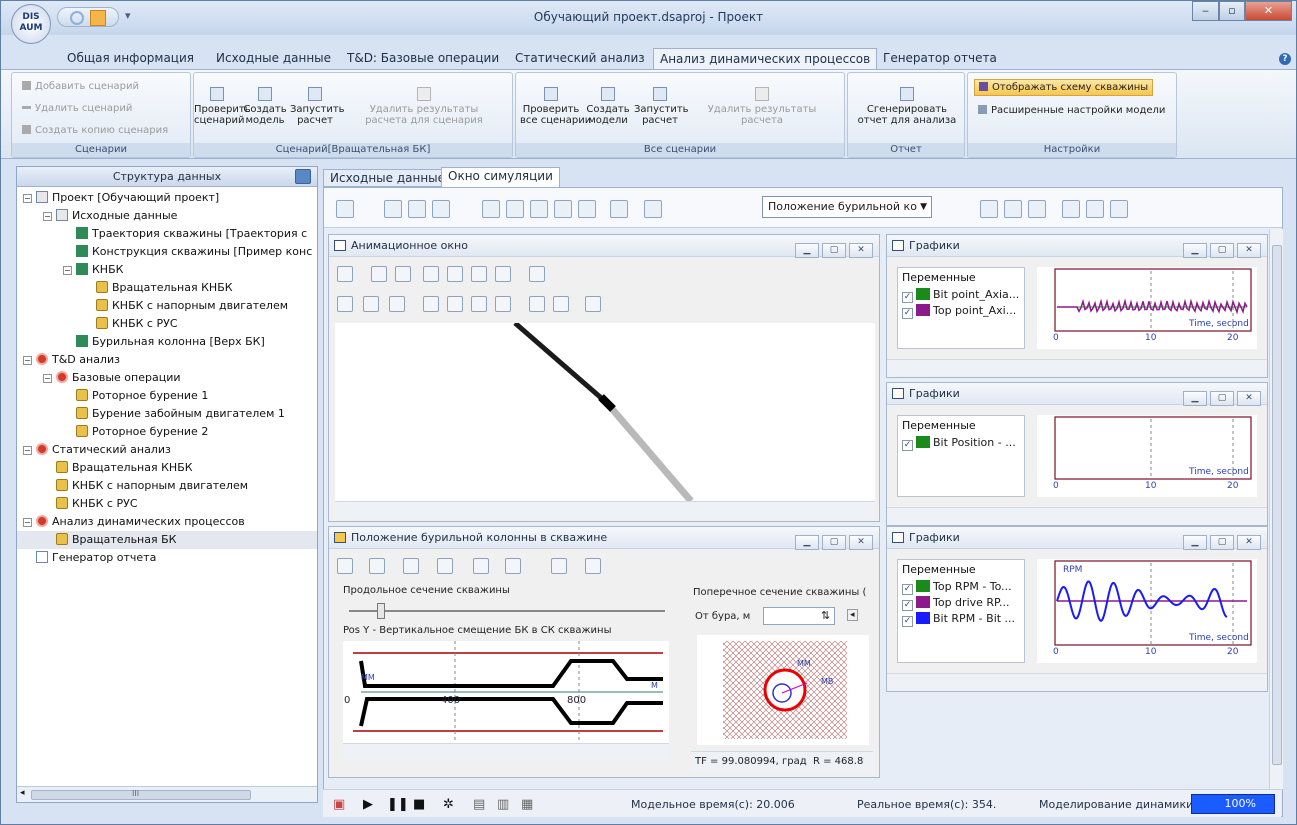 This screenshot has height=825, width=1297. What do you see at coordinates (1013, 209) in the screenshot?
I see `window-close-icon` at bounding box center [1013, 209].